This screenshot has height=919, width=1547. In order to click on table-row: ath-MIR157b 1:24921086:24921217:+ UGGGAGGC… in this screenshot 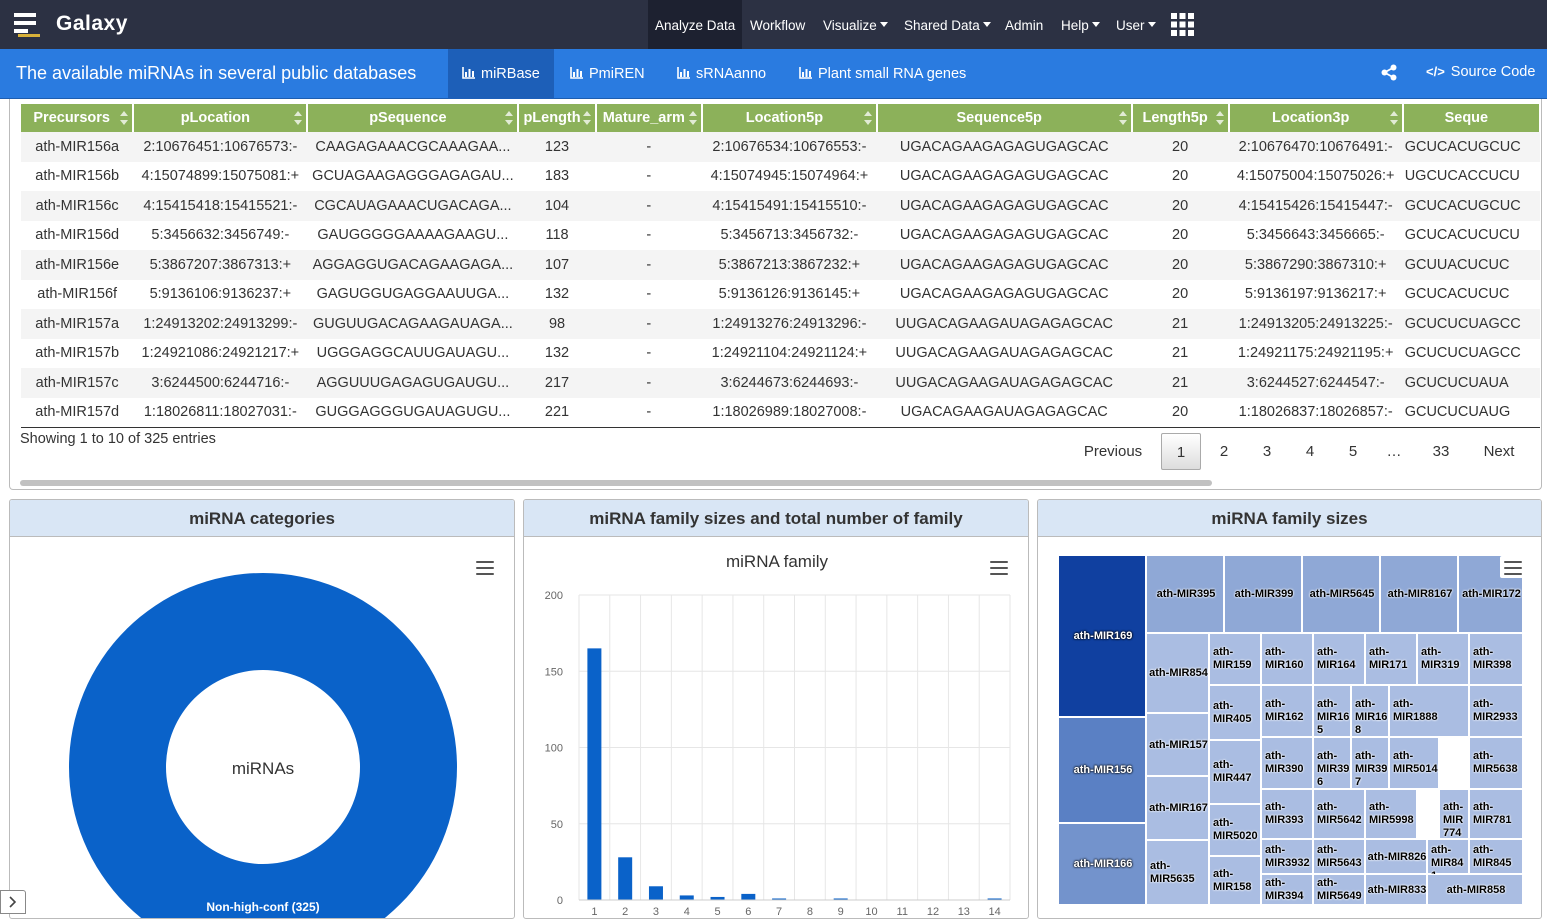, I will do `click(780, 354)`.